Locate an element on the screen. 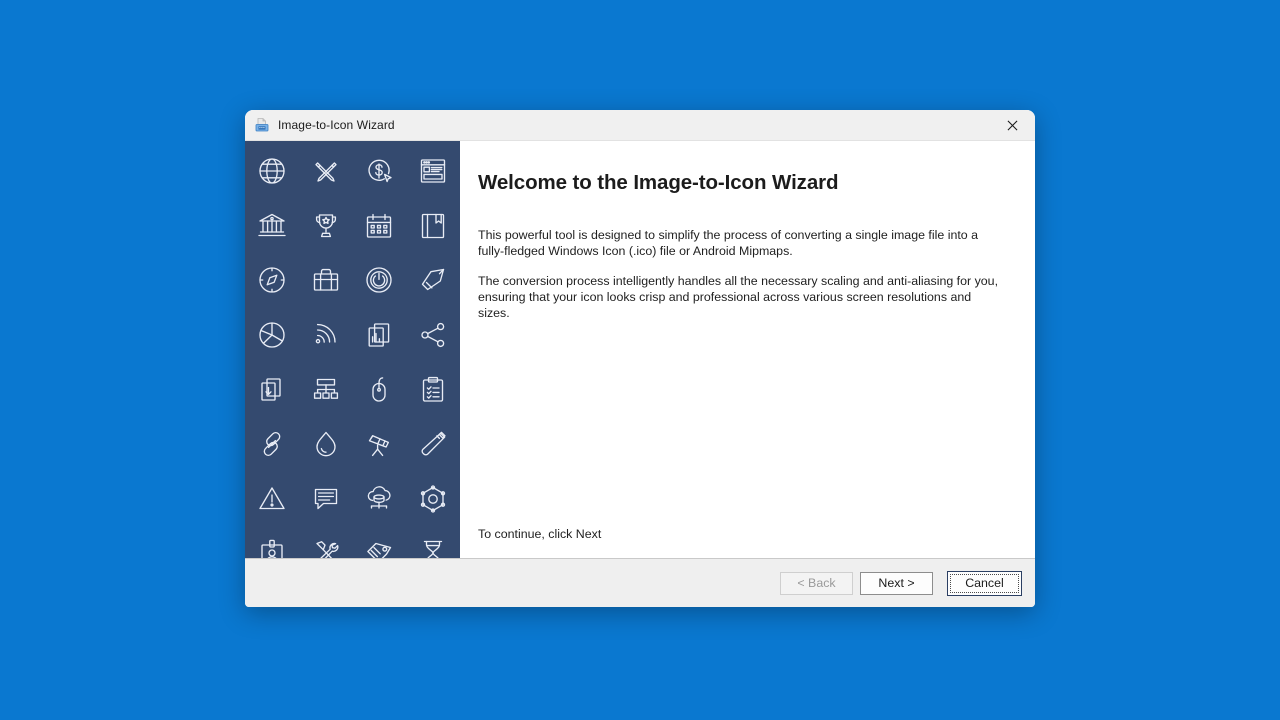 The image size is (1280, 720). usb-flash-drive-icon is located at coordinates (433, 444).